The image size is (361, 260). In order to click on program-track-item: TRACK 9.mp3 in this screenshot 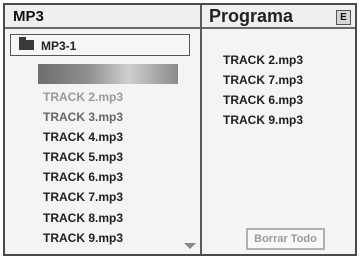, I will do `click(263, 123)`.